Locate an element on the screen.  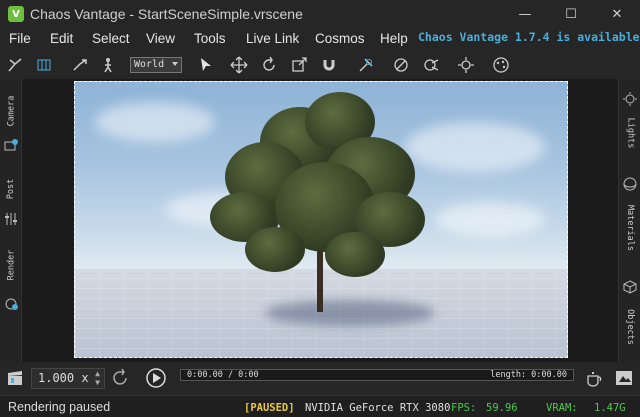
rotate-tool-icon is located at coordinates (269, 65).